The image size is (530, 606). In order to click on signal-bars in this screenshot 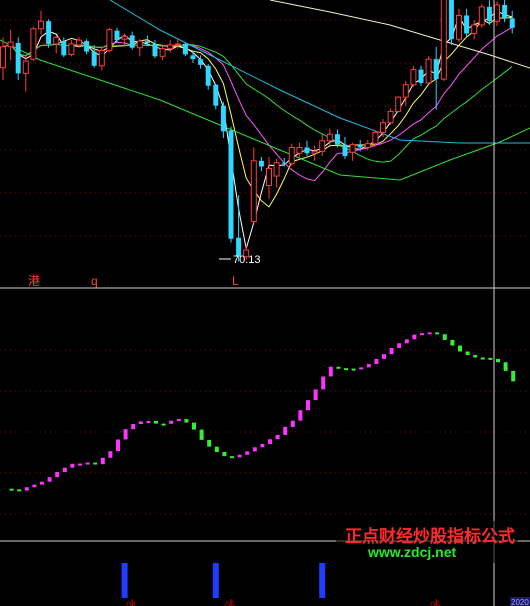, I will do `click(223, 580)`.